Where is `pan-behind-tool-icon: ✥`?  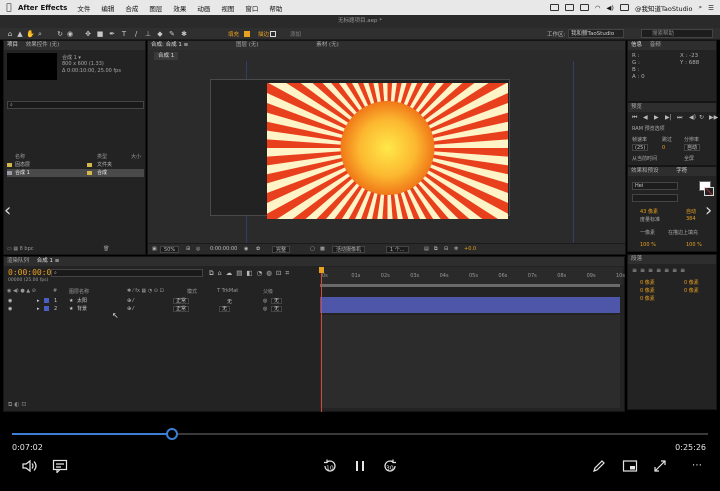 pan-behind-tool-icon: ✥ is located at coordinates (88, 34).